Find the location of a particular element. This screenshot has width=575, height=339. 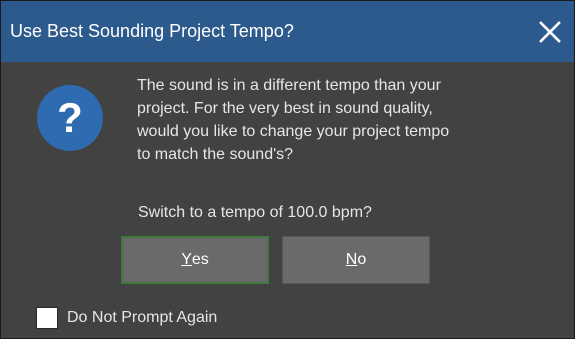

question-mark-icon: ? is located at coordinates (70, 118).